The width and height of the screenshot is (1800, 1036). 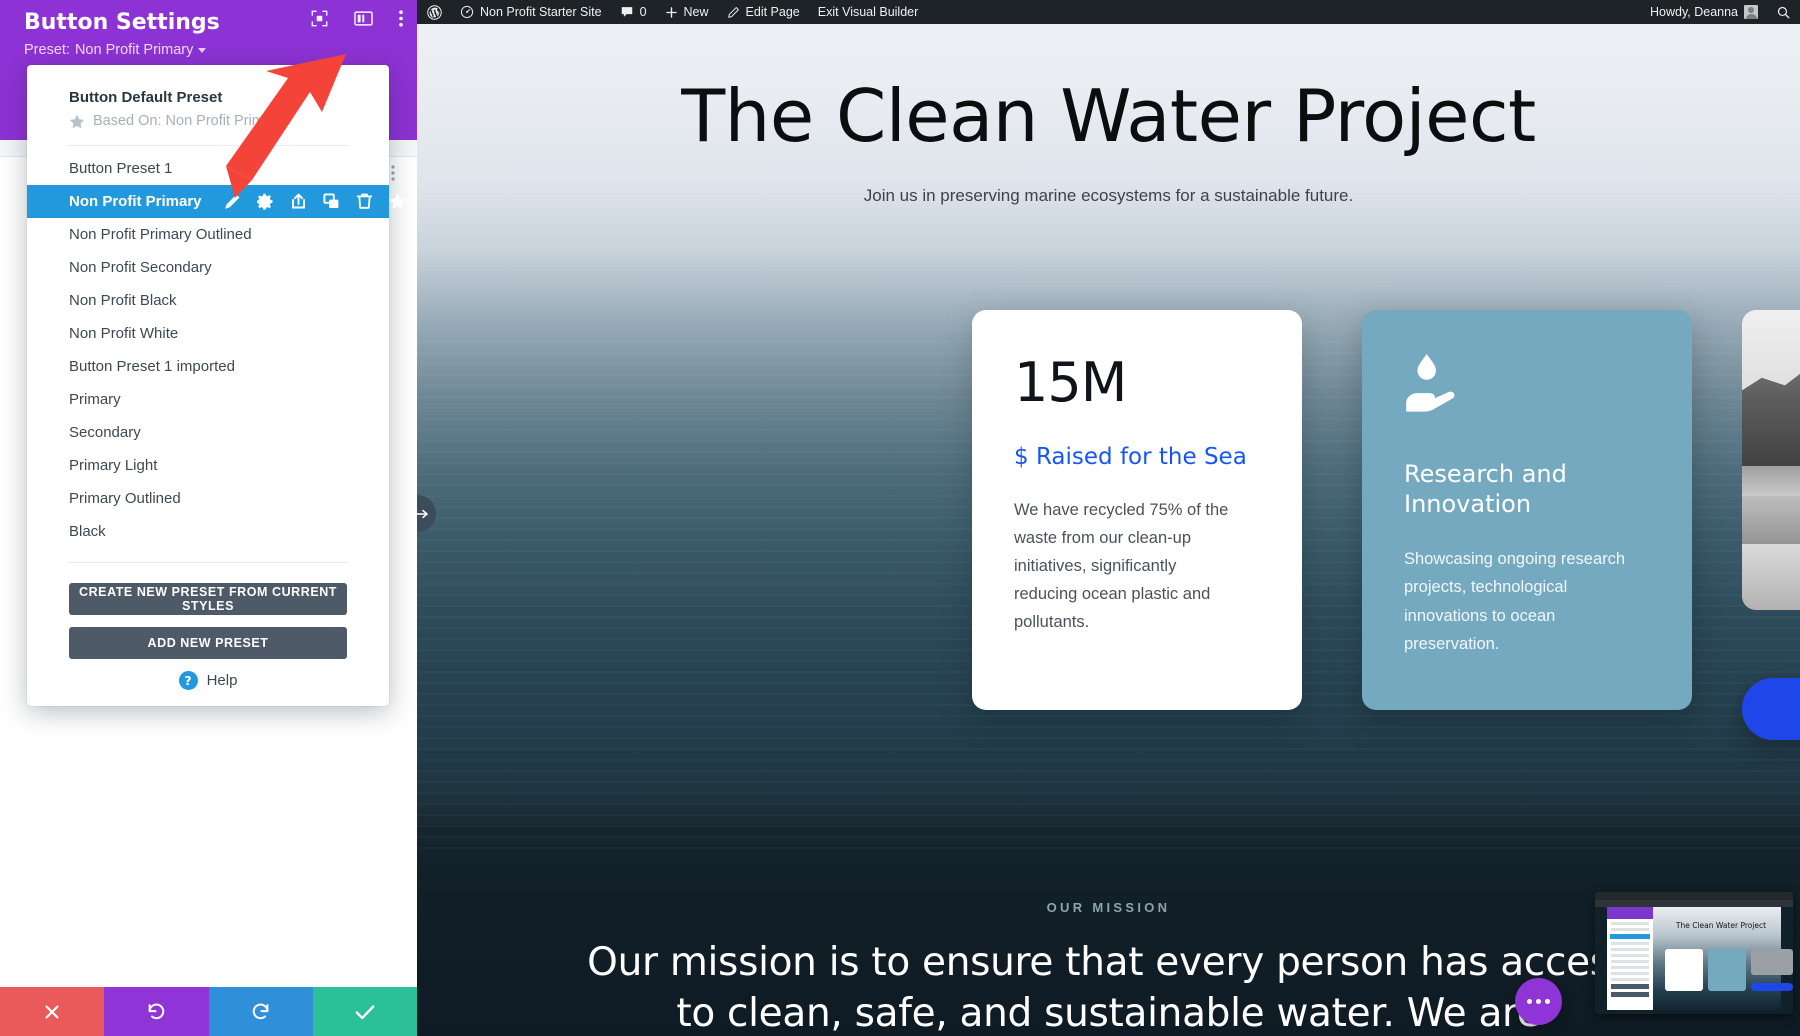 What do you see at coordinates (1108, 116) in the screenshot?
I see `hero-title: The Clean Water Project` at bounding box center [1108, 116].